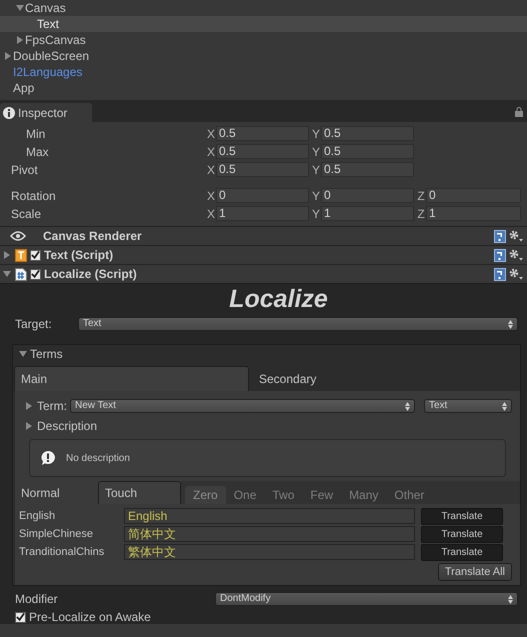 The width and height of the screenshot is (527, 637). What do you see at coordinates (519, 112) in the screenshot?
I see `lock-icon` at bounding box center [519, 112].